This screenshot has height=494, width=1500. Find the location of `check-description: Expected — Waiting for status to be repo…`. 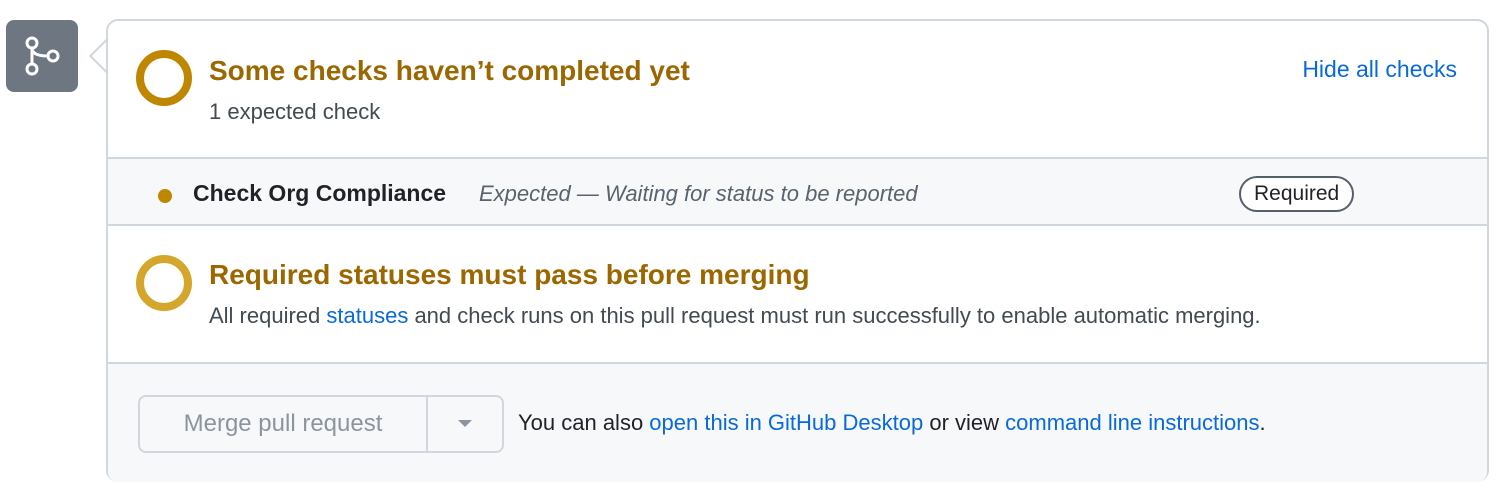

check-description: Expected — Waiting for status to be repo… is located at coordinates (698, 193).